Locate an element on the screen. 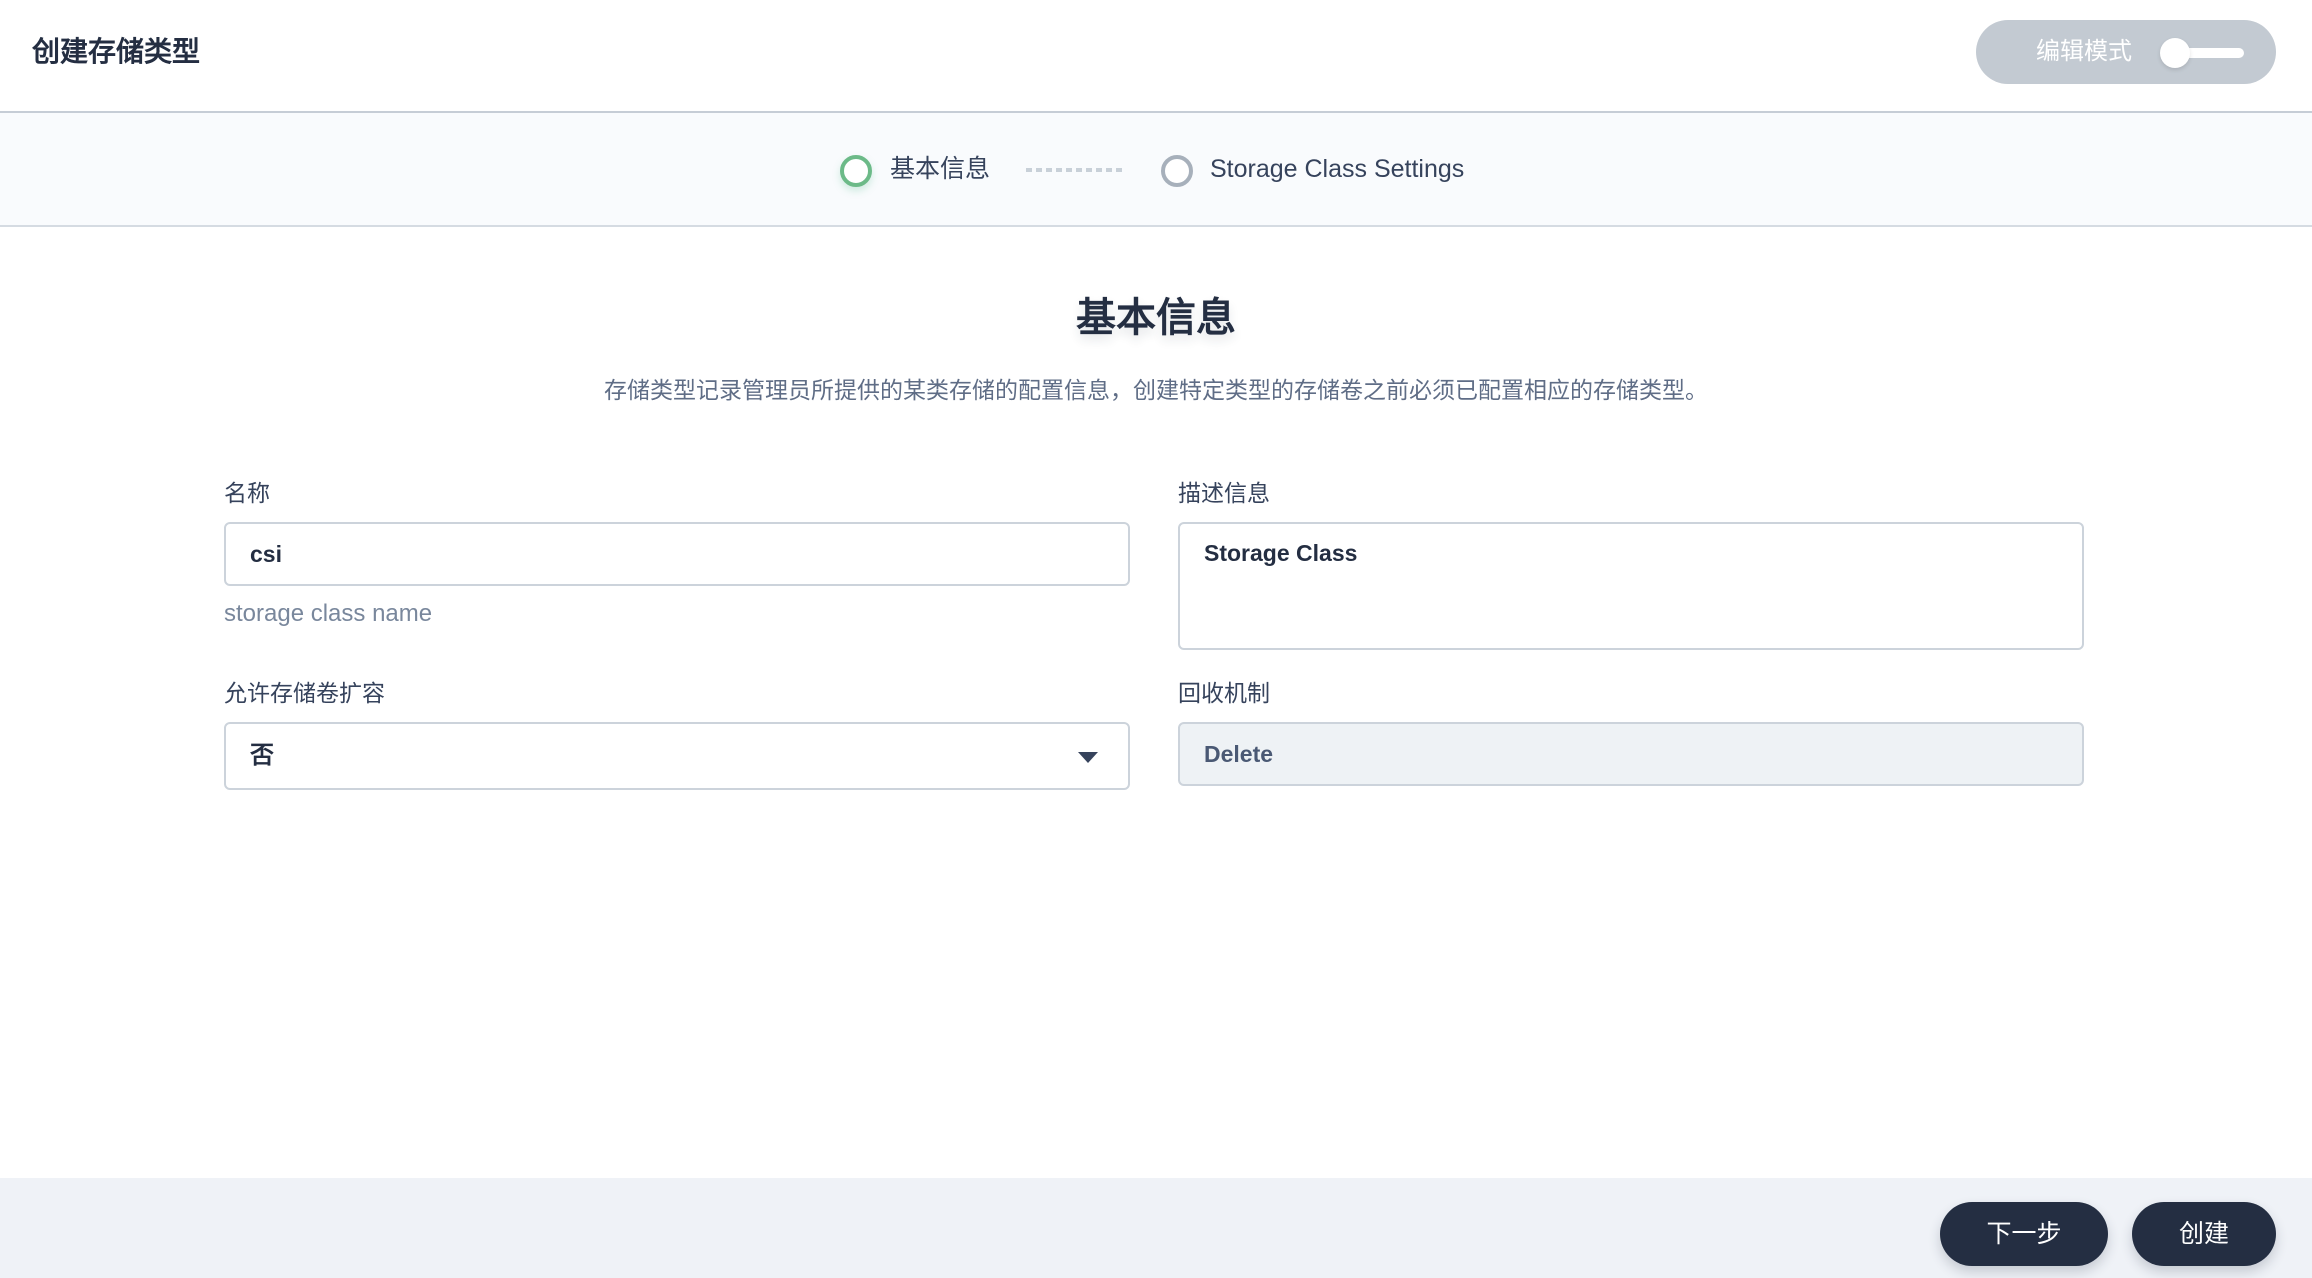  page-title: 创建存储类型 is located at coordinates (116, 51).